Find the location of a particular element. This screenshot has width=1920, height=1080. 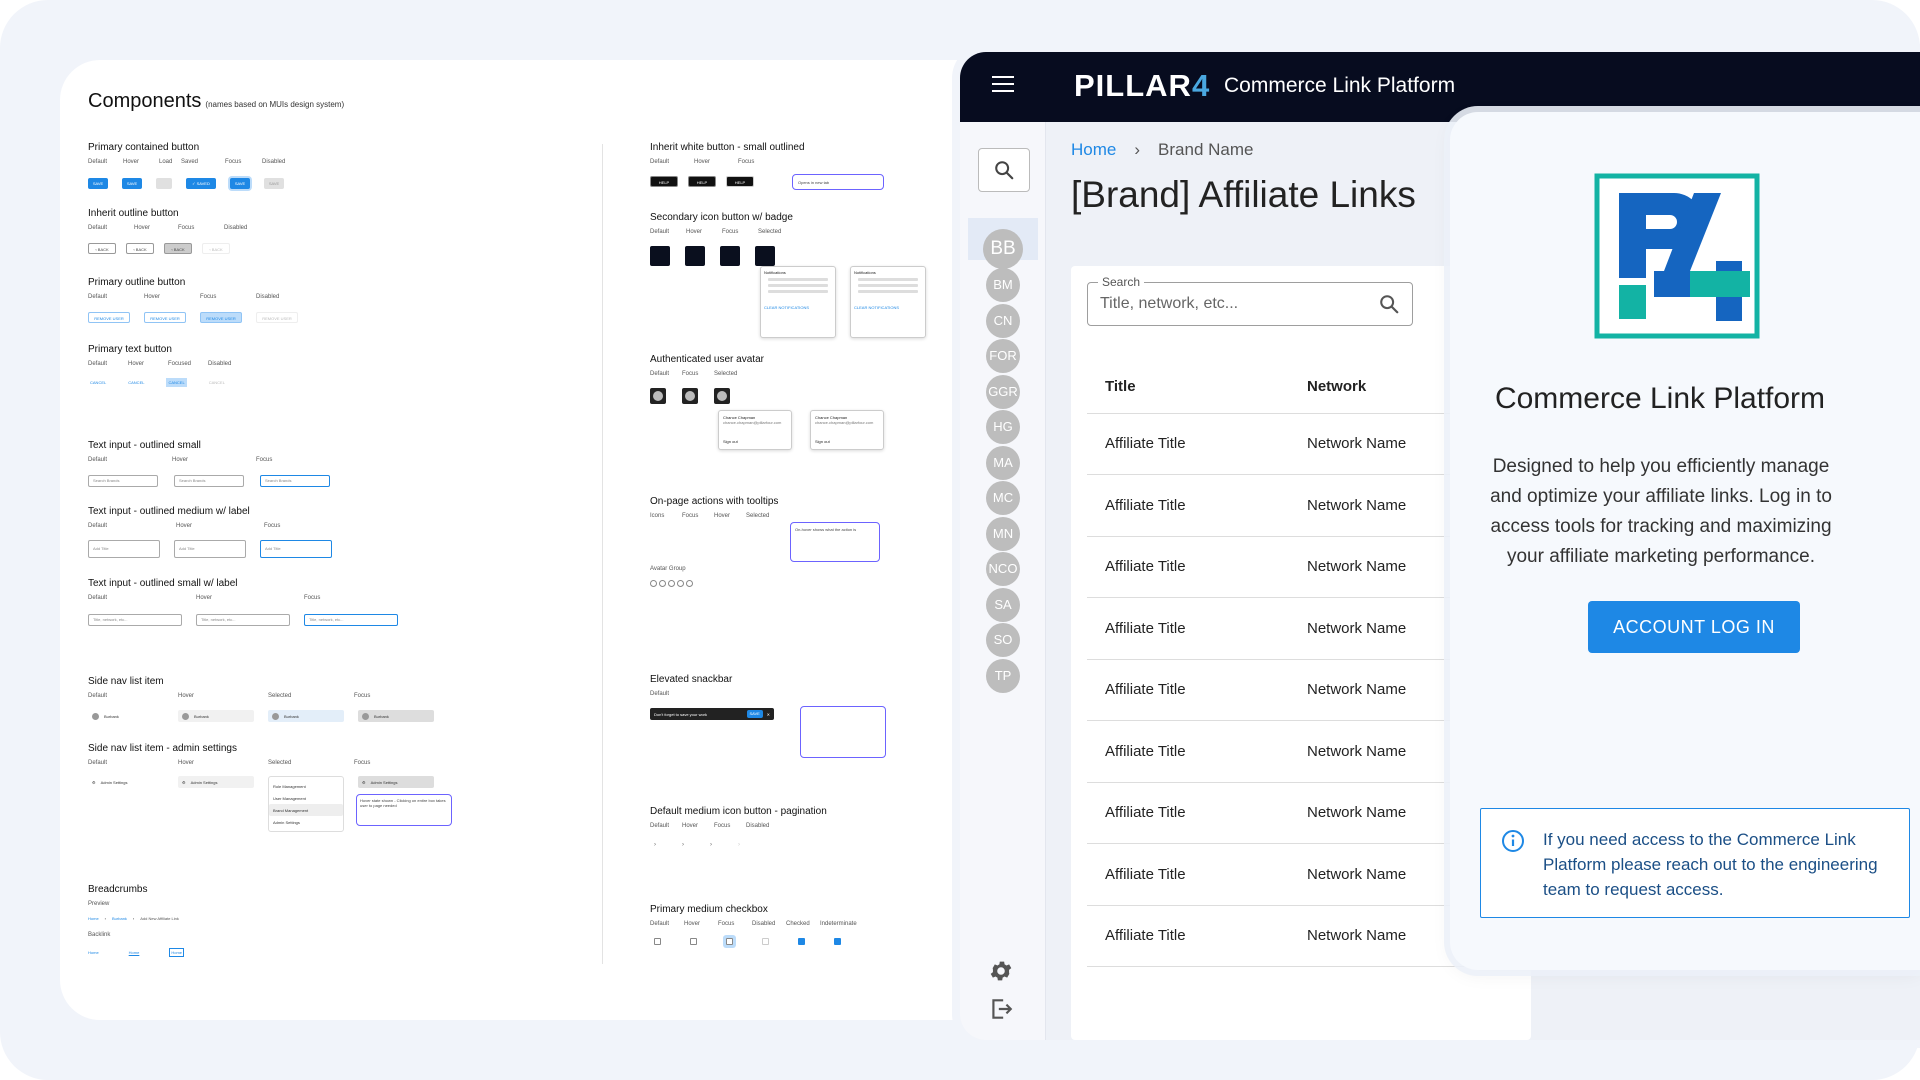

admin-settings-item-selected: Admin Settings is located at coordinates (306, 822).